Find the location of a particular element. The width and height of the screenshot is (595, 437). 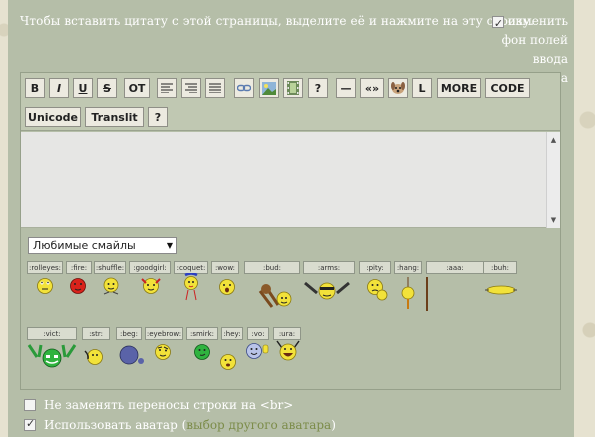

fire-smiley-icon is located at coordinates (78, 286).